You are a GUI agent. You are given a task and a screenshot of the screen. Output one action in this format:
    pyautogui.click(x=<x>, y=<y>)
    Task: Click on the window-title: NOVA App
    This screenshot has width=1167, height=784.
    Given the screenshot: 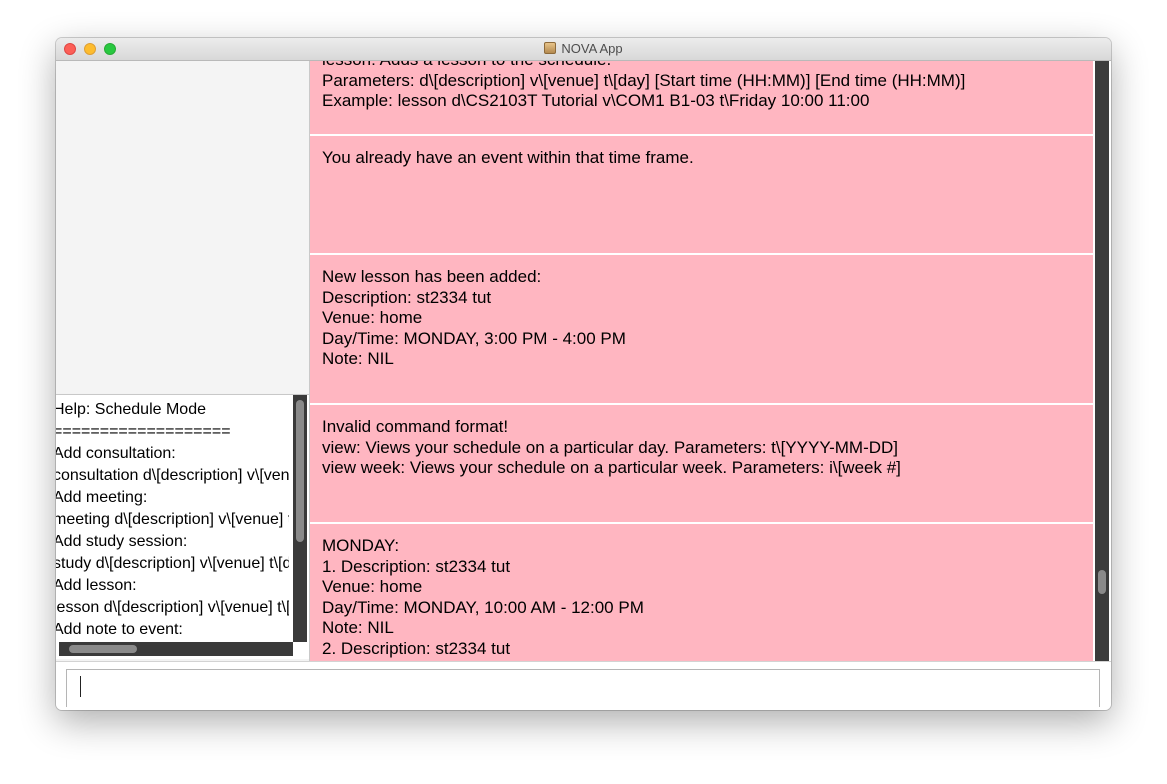 What is the action you would take?
    pyautogui.click(x=583, y=48)
    